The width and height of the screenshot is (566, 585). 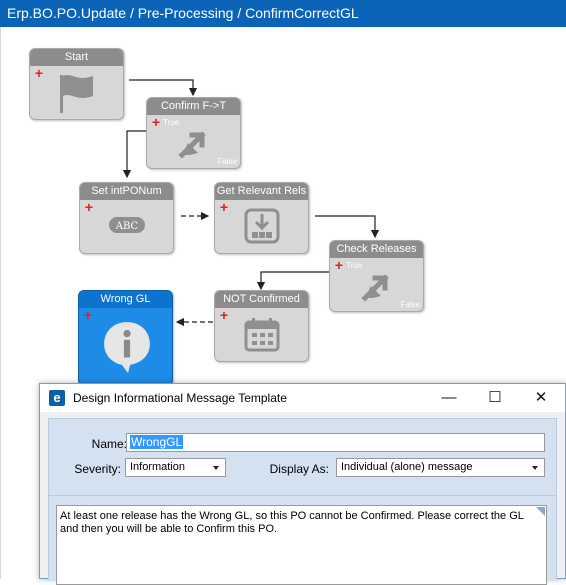 I want to click on node-confirm: Confirm F->T + True False, so click(x=193, y=133).